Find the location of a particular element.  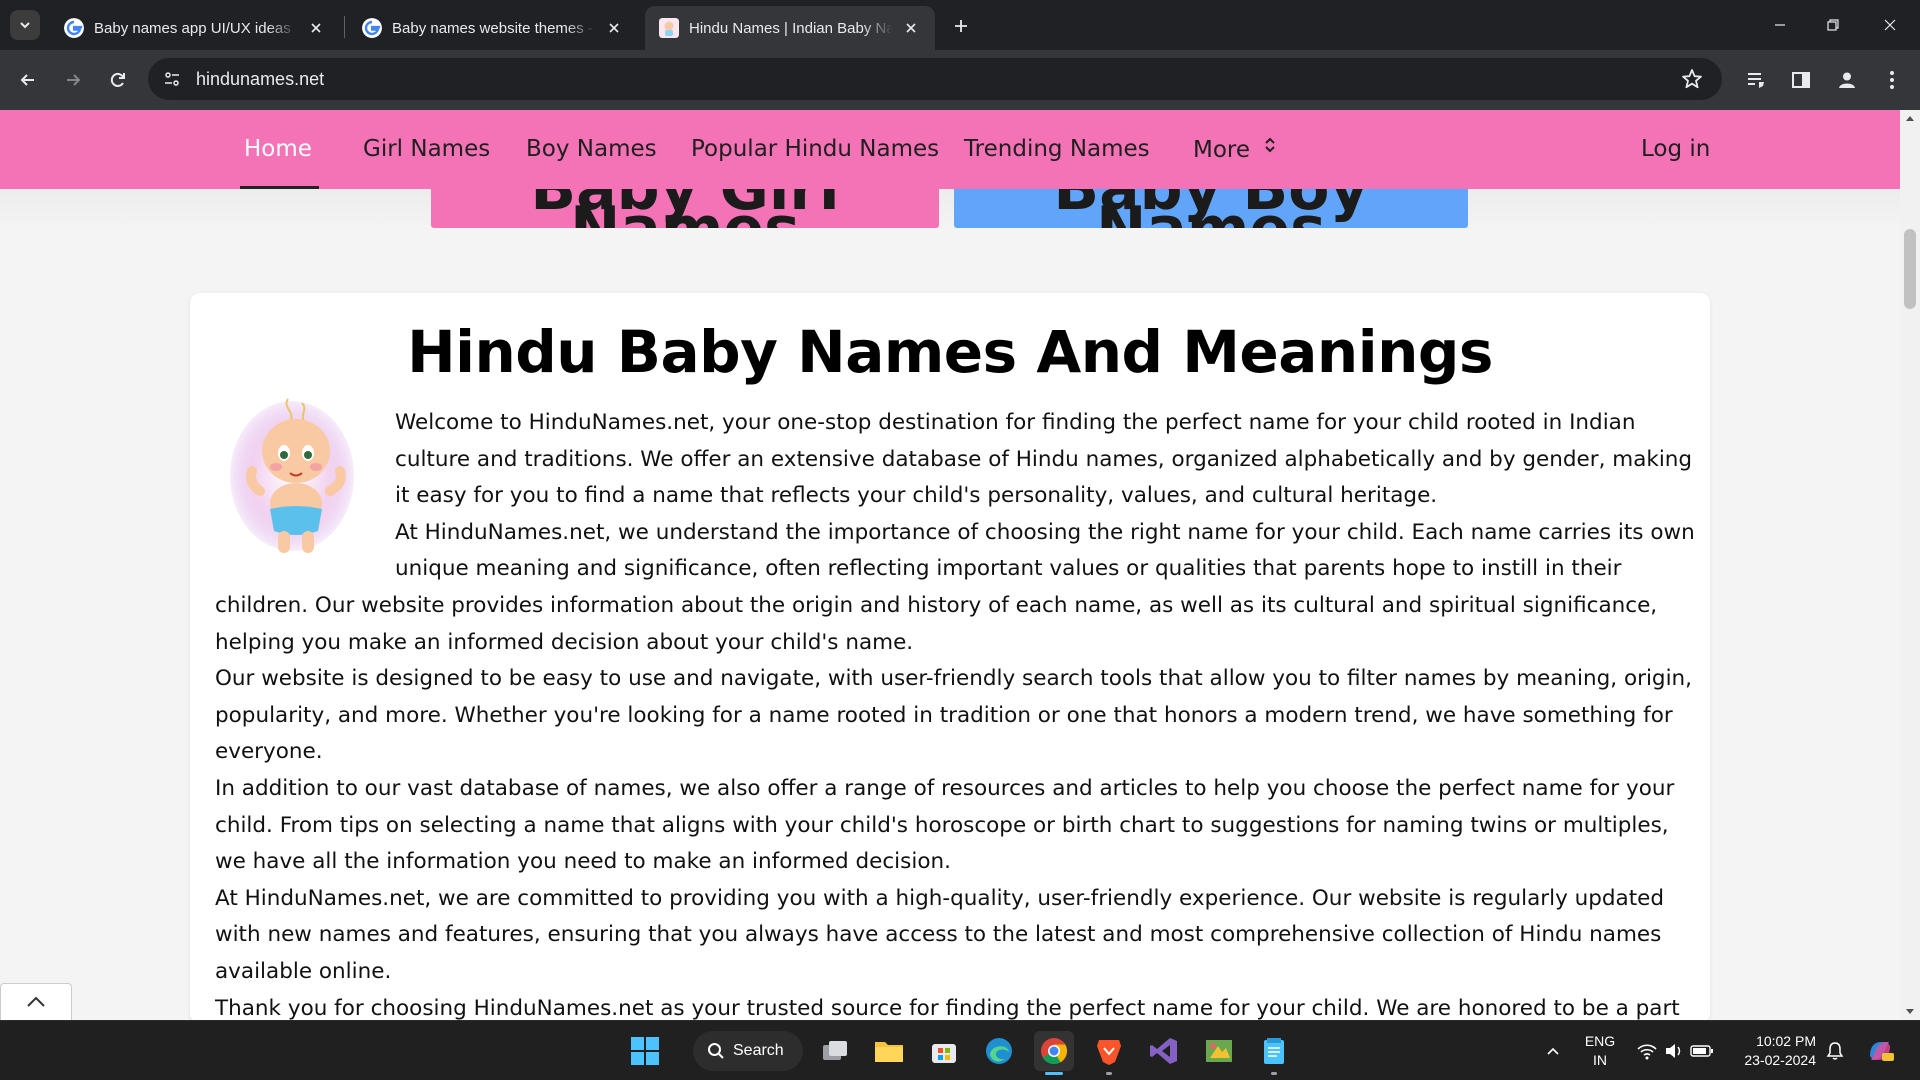

file-explorer-icon is located at coordinates (889, 1052).